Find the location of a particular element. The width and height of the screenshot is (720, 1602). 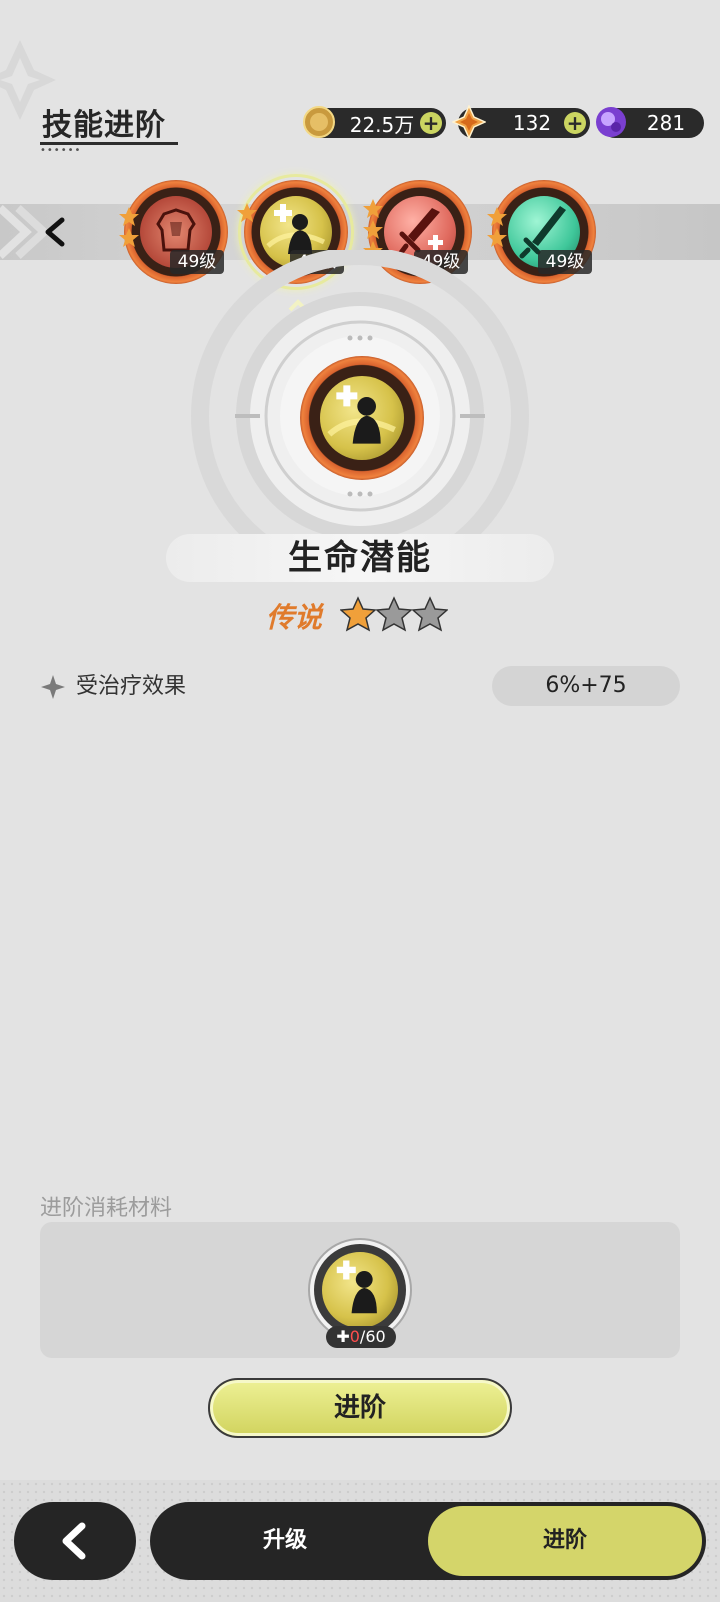

material-need: /60 is located at coordinates (372, 1336).